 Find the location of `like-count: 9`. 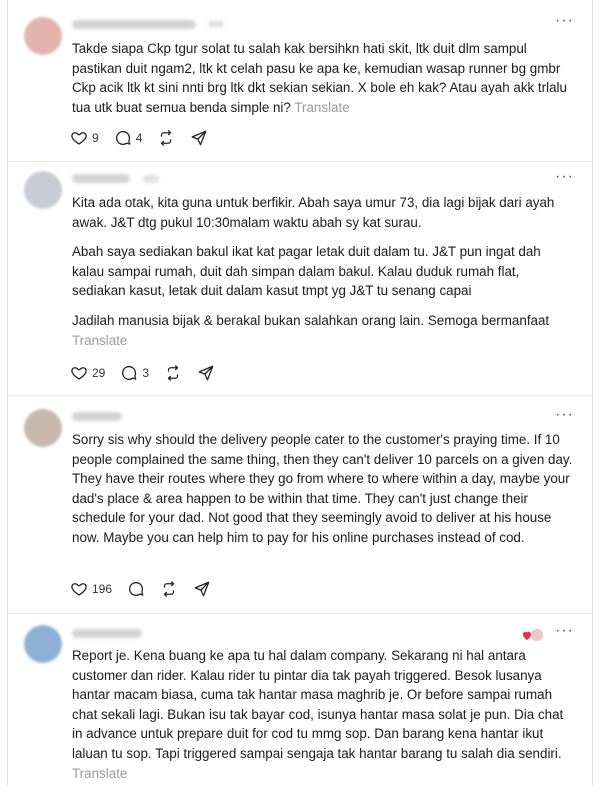

like-count: 9 is located at coordinates (95, 138).